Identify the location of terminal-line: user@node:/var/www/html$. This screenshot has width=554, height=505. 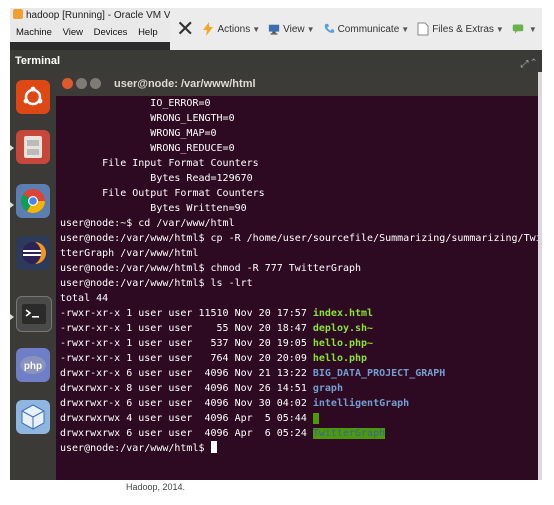
(301, 448).